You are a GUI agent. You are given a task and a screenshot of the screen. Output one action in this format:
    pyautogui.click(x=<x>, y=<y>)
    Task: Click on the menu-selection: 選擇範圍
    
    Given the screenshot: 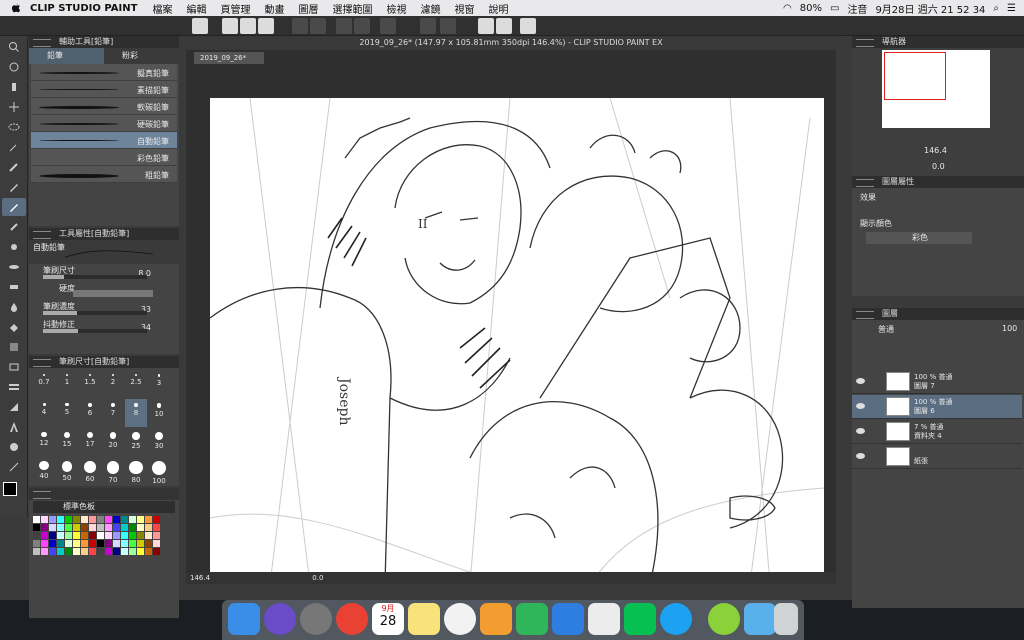 What is the action you would take?
    pyautogui.click(x=352, y=8)
    